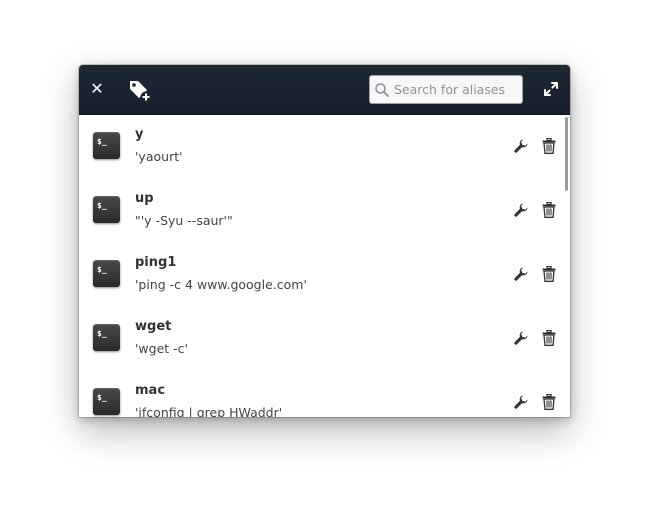 Image resolution: width=649 pixels, height=510 pixels. What do you see at coordinates (139, 134) in the screenshot?
I see `alias-name: y` at bounding box center [139, 134].